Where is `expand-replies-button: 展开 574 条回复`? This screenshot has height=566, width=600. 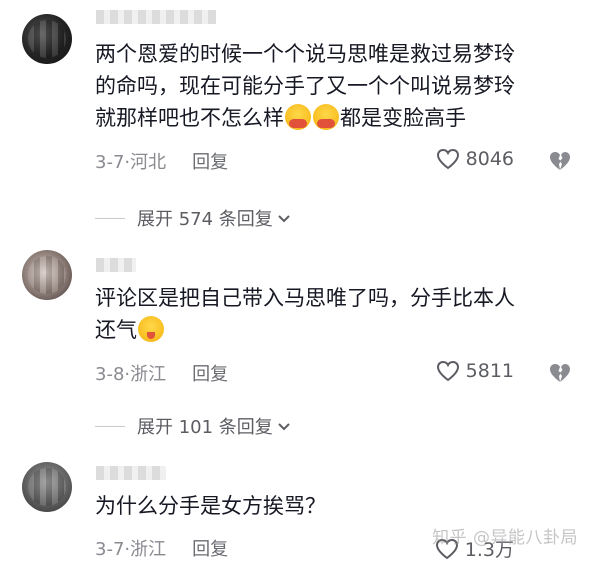
expand-replies-button: 展开 574 条回复 is located at coordinates (193, 218).